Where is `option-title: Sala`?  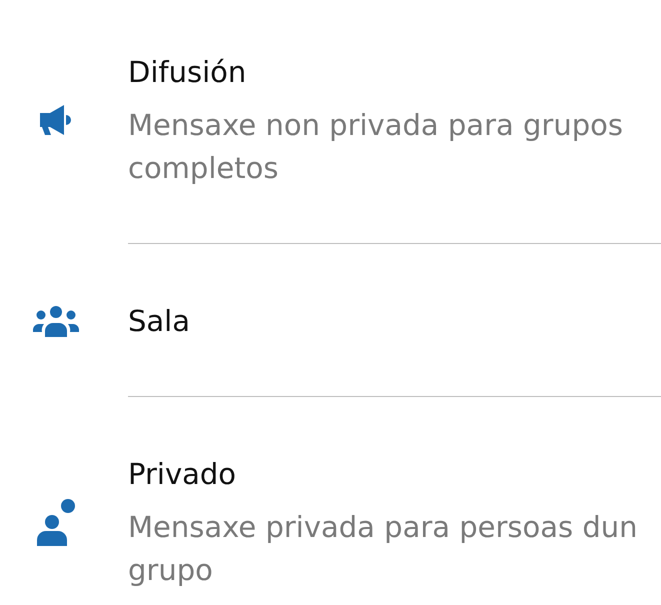 option-title: Sala is located at coordinates (160, 321).